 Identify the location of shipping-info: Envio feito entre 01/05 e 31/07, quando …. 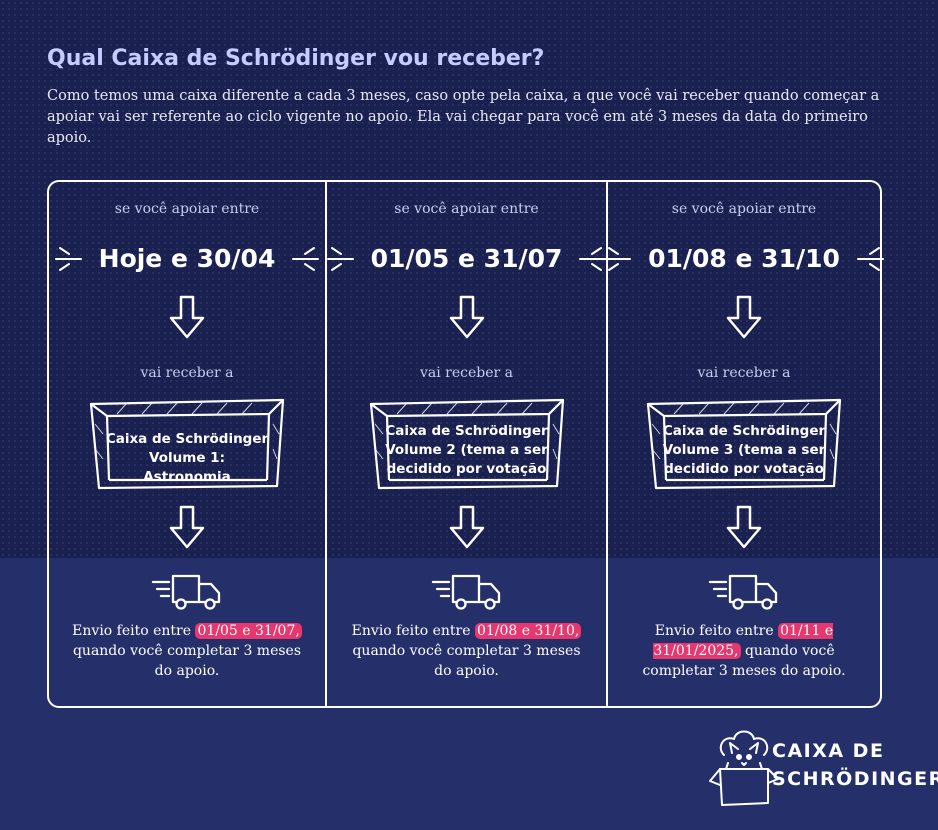
(187, 651).